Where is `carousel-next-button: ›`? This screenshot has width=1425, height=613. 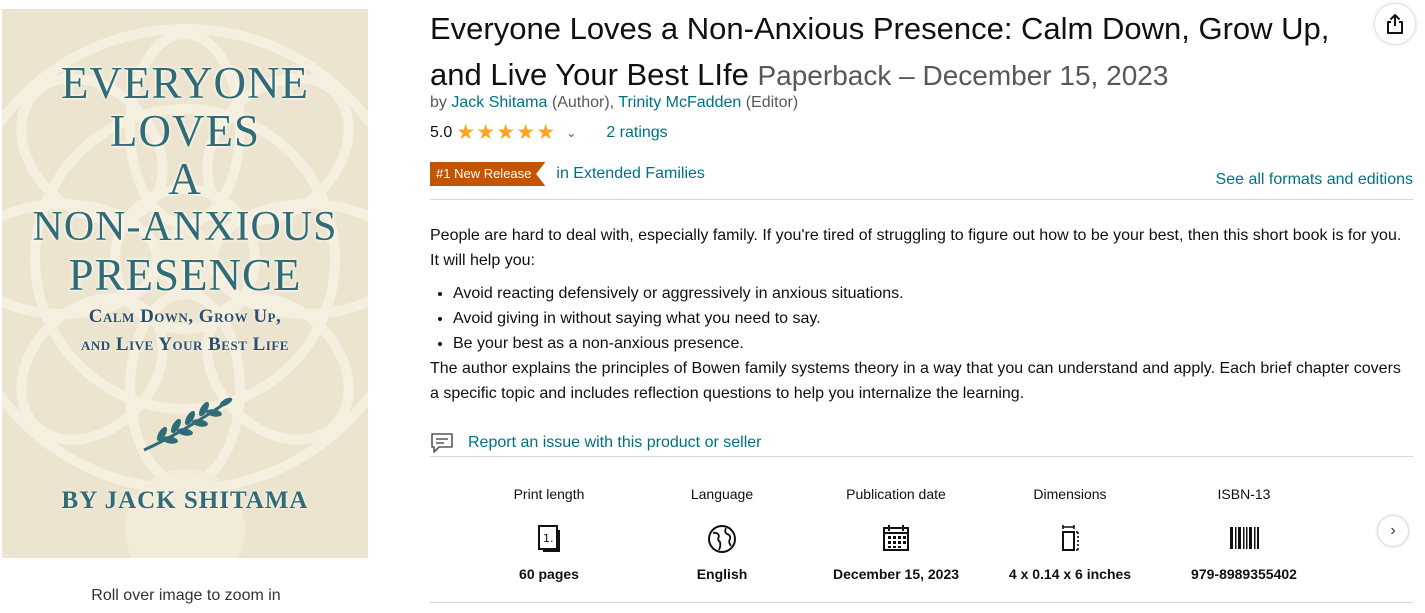
carousel-next-button: › is located at coordinates (1393, 531).